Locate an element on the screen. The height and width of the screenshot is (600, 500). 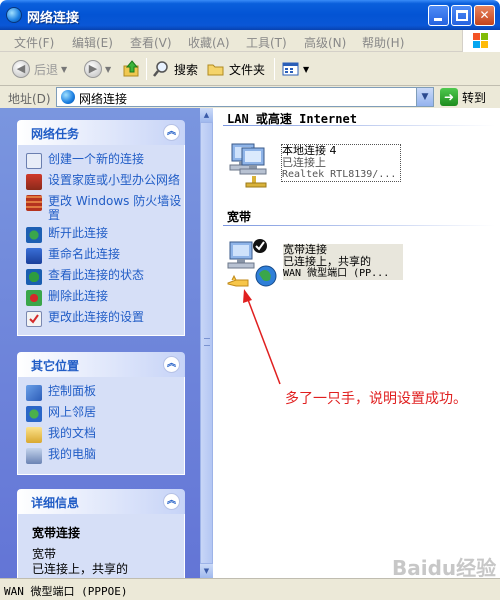
task-view-status: 查看此连接的状态 is located at coordinates (105, 276).